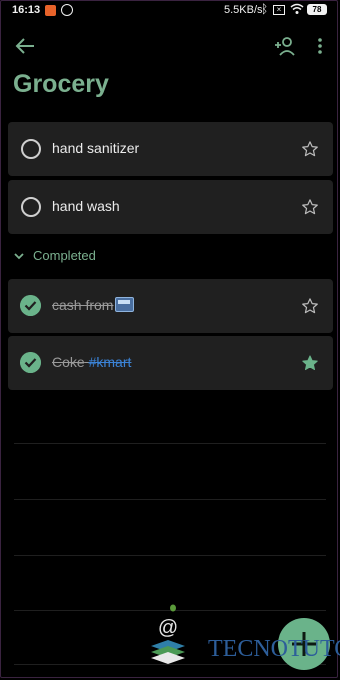 This screenshot has height=680, width=340. What do you see at coordinates (170, 363) in the screenshot?
I see `completed-task-item: Coke #kmart` at bounding box center [170, 363].